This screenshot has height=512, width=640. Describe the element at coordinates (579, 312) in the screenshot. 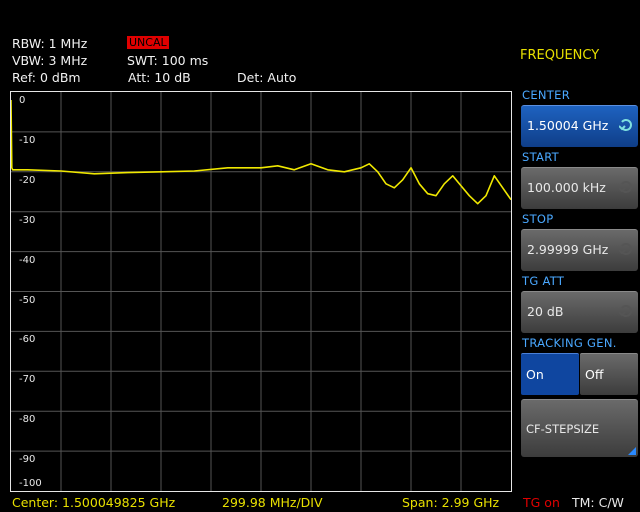

I see `tg-att-softkey: 20 dB` at that location.